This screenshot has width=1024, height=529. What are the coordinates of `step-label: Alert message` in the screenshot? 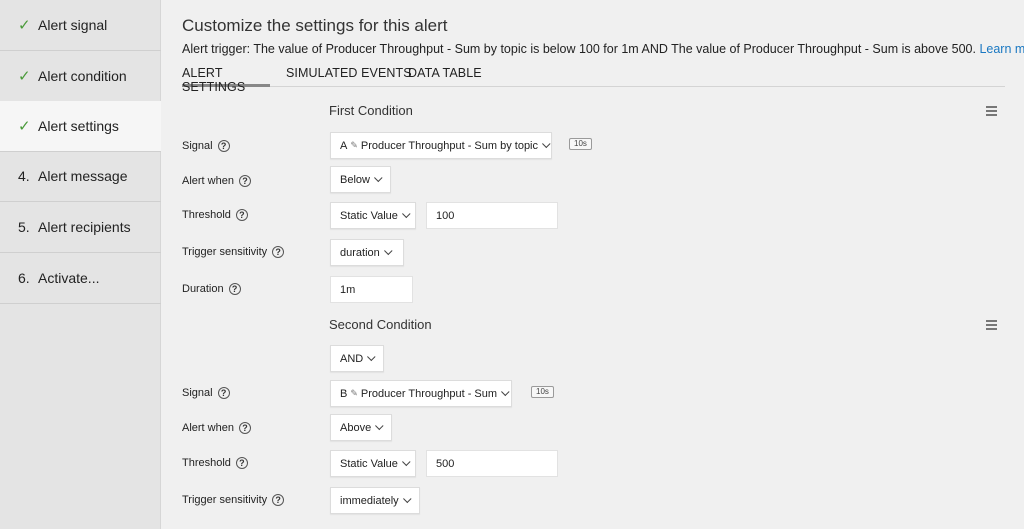 It's located at (83, 176).